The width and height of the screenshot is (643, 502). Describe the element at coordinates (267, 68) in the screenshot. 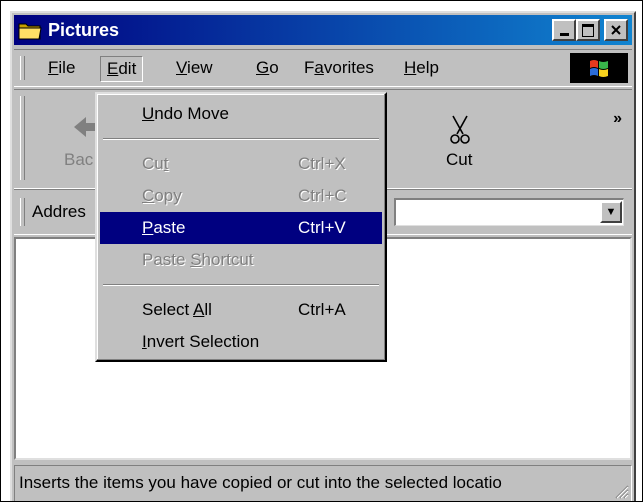

I see `menu-go: Go` at that location.